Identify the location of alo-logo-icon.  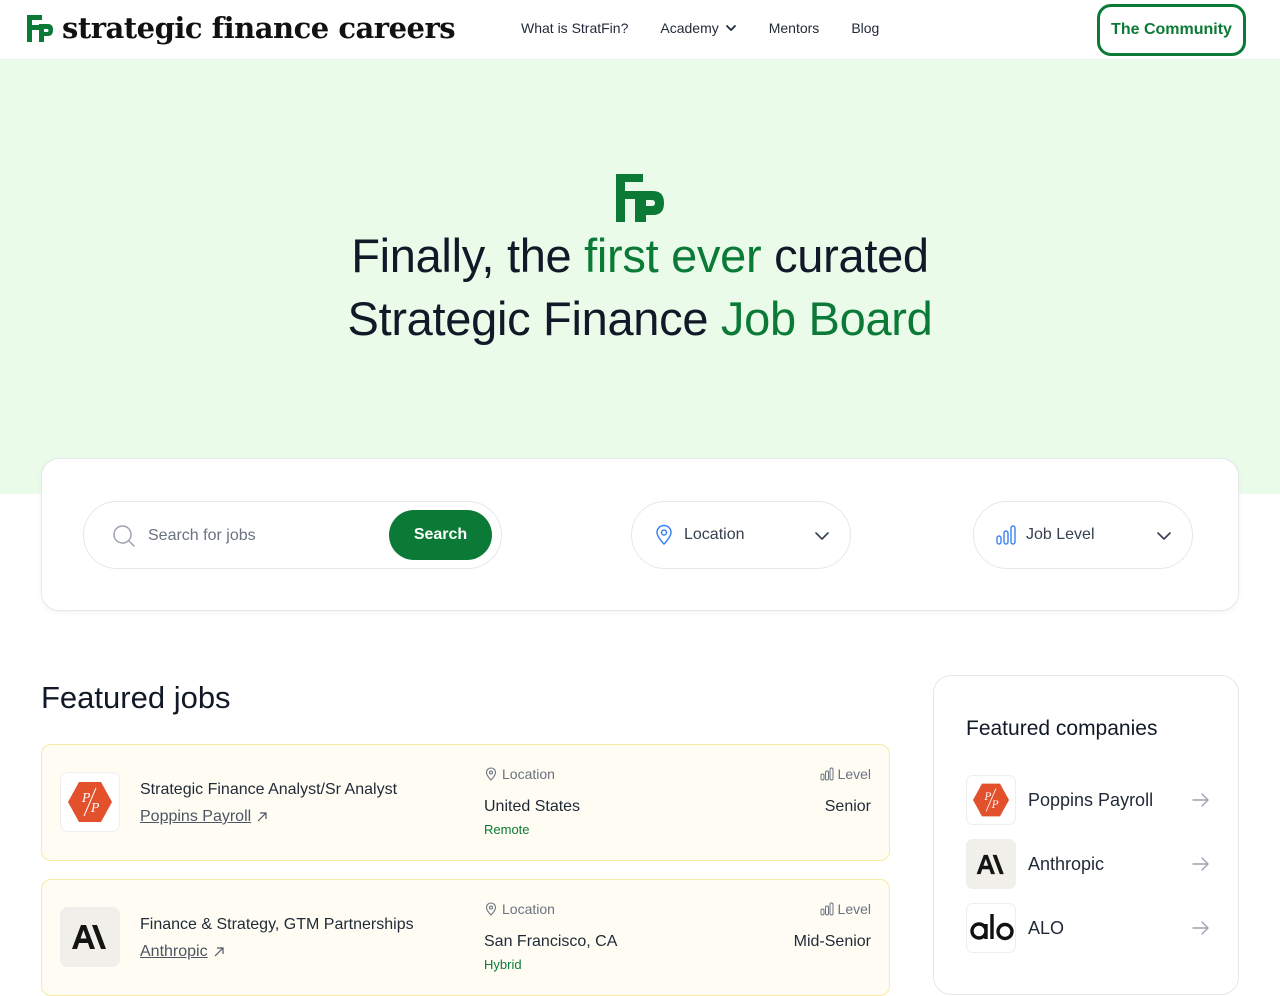
(992, 927).